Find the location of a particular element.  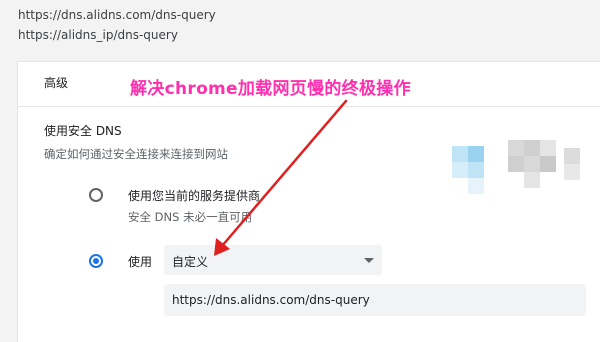

annotation-arrow is located at coordinates (281, 177).